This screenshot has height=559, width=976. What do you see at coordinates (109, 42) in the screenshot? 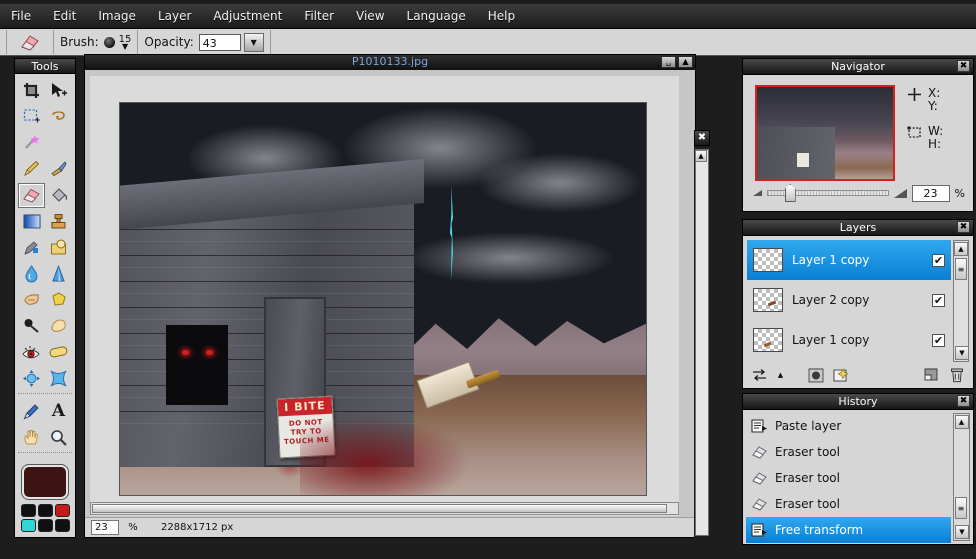
I see `brush-shape-icon` at bounding box center [109, 42].